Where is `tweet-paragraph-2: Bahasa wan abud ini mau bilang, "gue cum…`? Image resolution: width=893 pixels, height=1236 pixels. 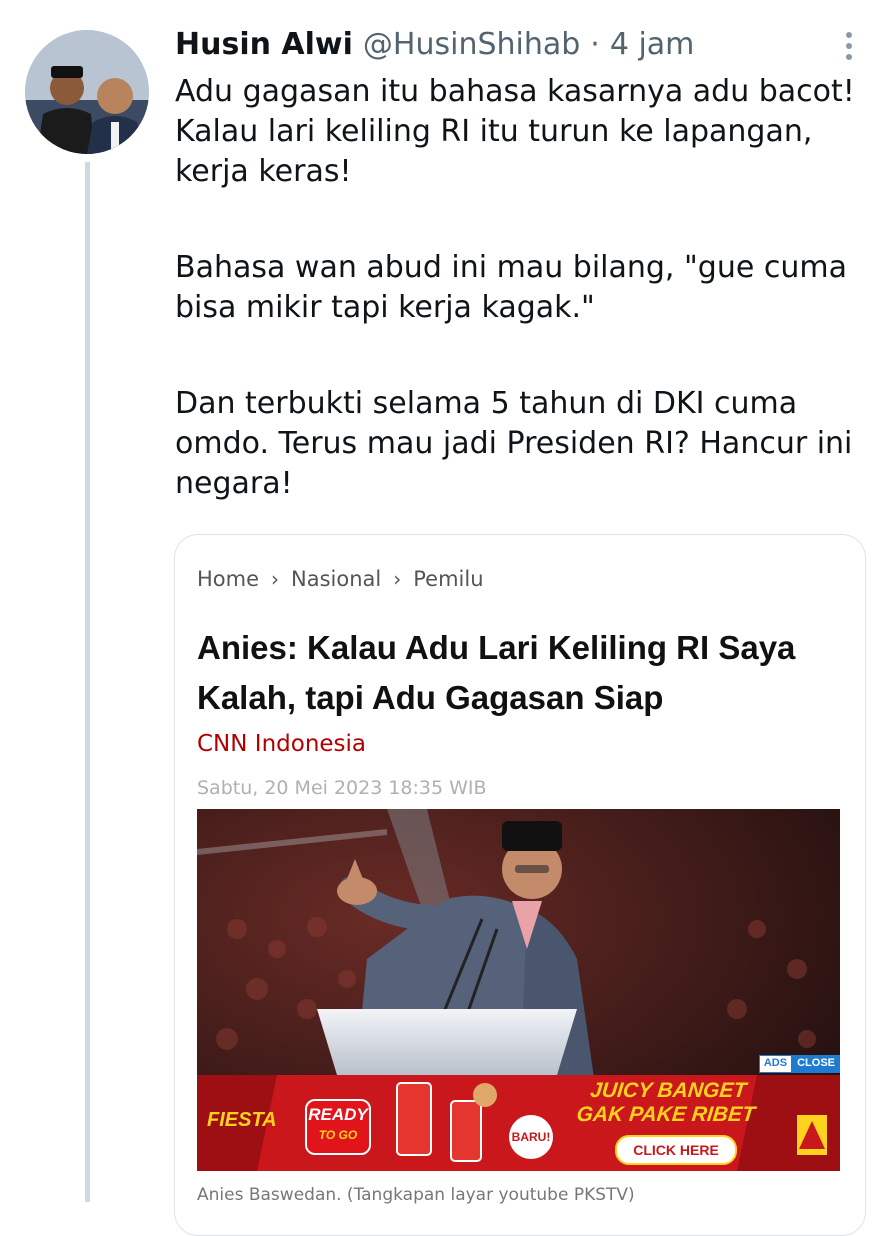
tweet-paragraph-2: Bahasa wan abud ini mau bilang, "gue cum… is located at coordinates (511, 287).